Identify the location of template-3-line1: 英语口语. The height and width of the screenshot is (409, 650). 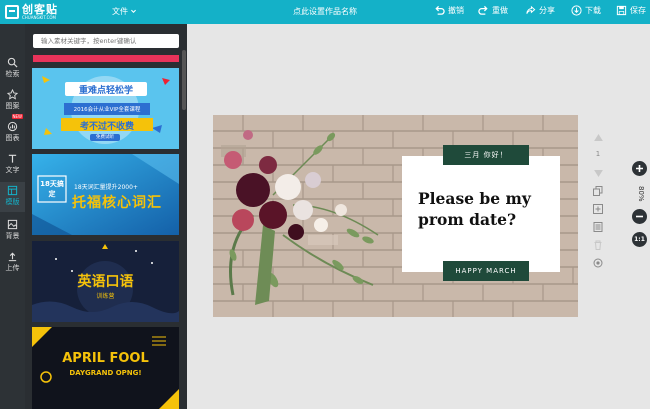
(105, 282).